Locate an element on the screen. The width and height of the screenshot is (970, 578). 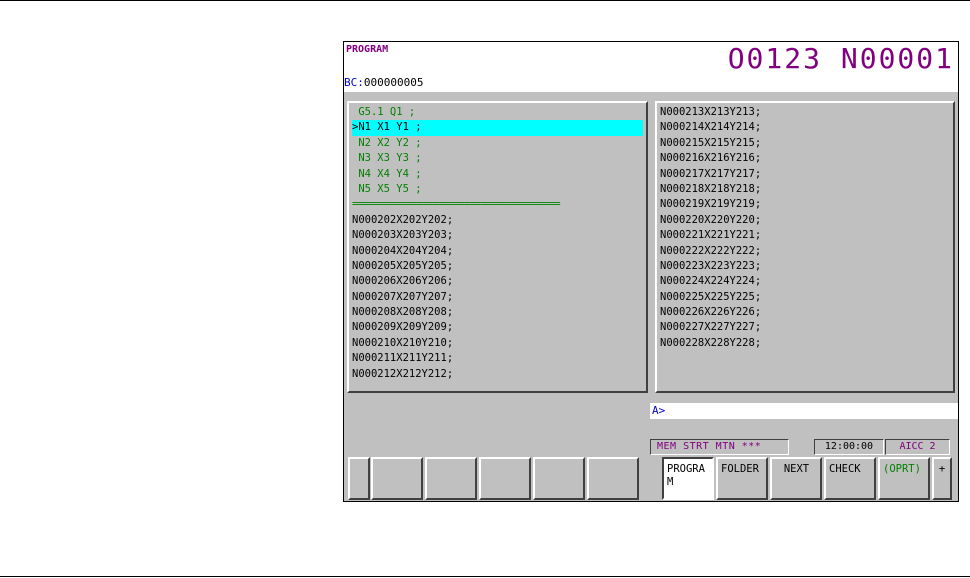
program-line: N000228X228Y228; is located at coordinates (711, 342).